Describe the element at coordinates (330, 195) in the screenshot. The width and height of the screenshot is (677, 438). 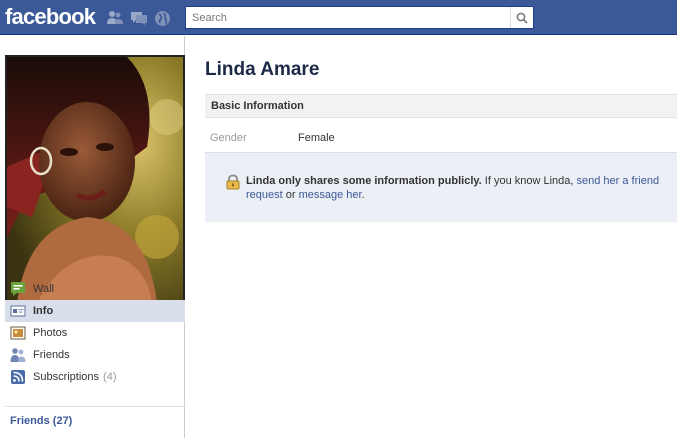
I see `message-her-link: message her` at that location.